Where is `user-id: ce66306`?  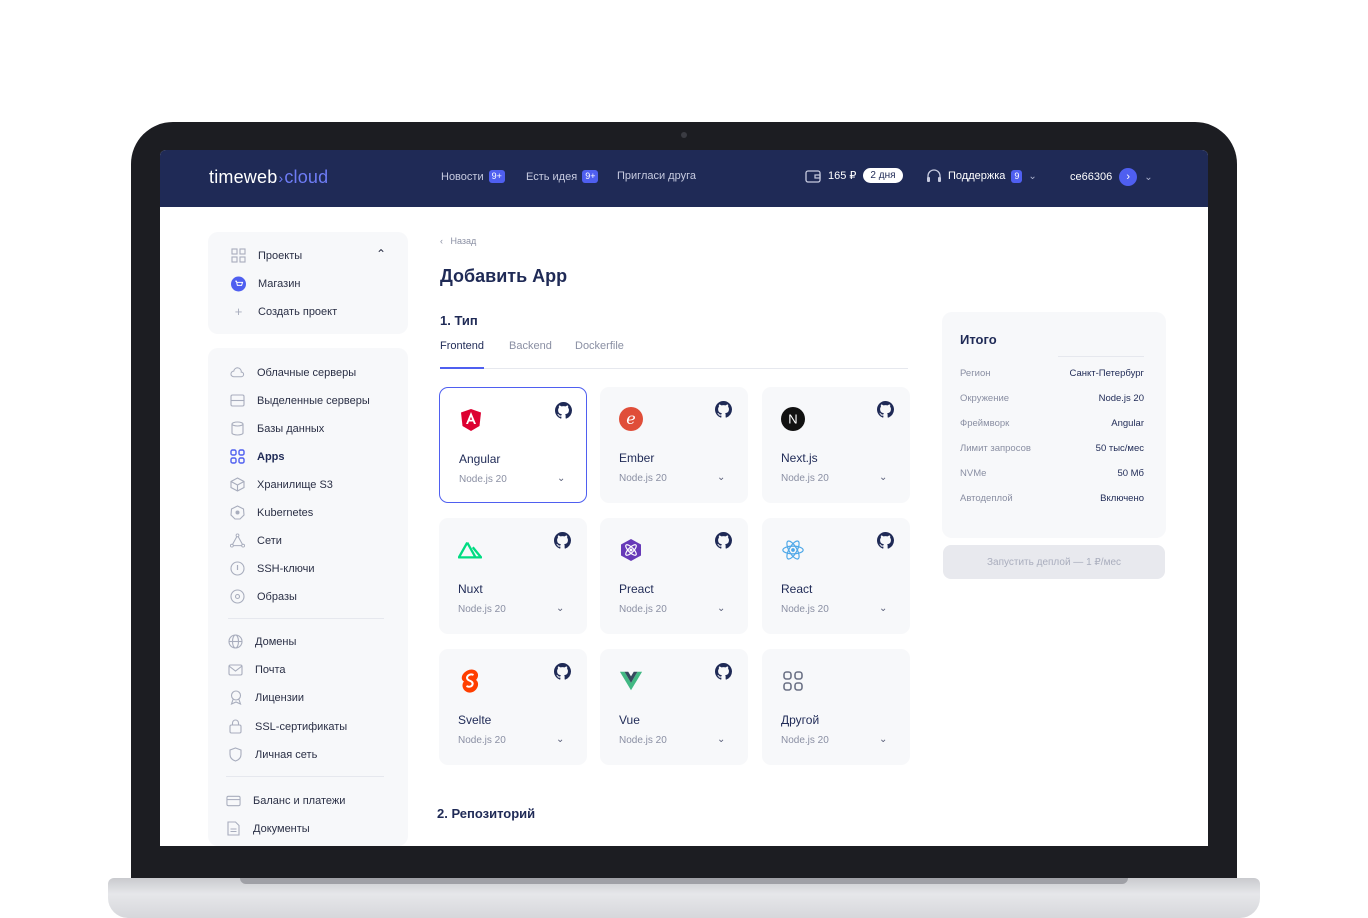
user-id: ce66306 is located at coordinates (1091, 177).